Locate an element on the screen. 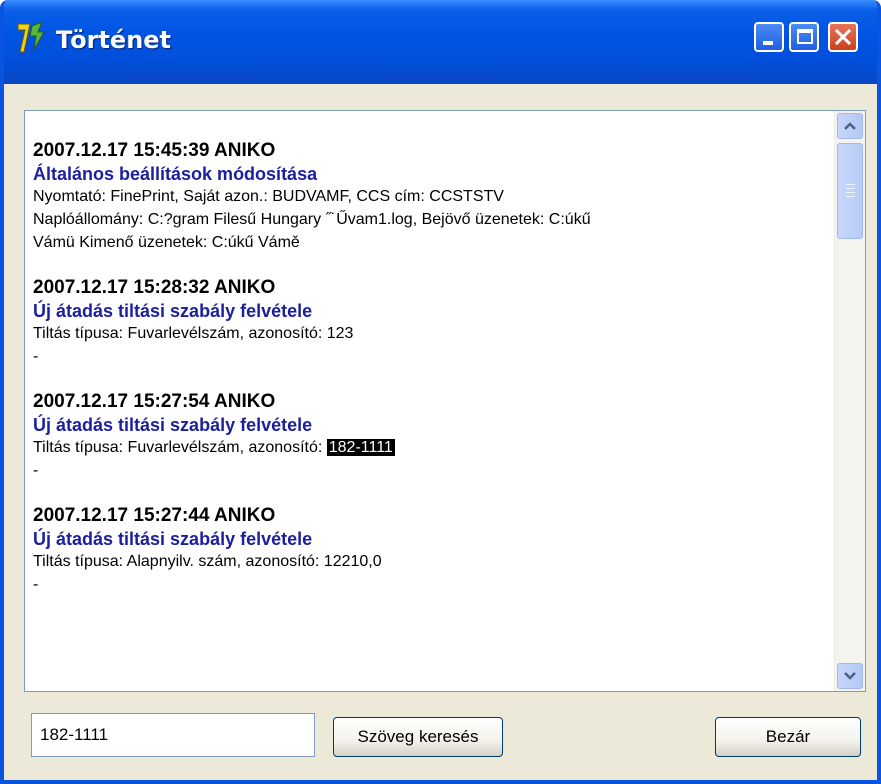 The image size is (881, 784). close-icon is located at coordinates (843, 37).